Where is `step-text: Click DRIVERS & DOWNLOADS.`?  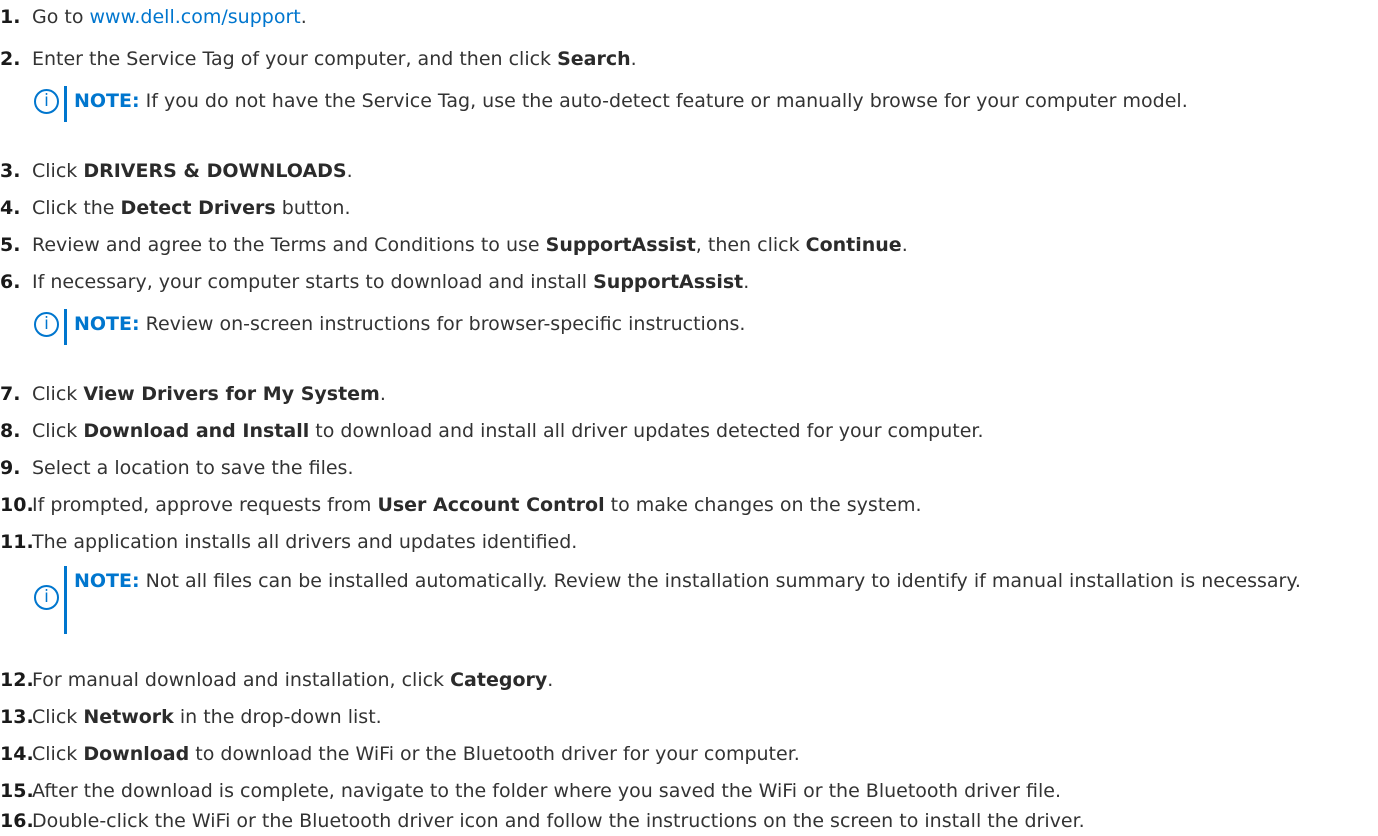
step-text: Click DRIVERS & DOWNLOADS. is located at coordinates (192, 171).